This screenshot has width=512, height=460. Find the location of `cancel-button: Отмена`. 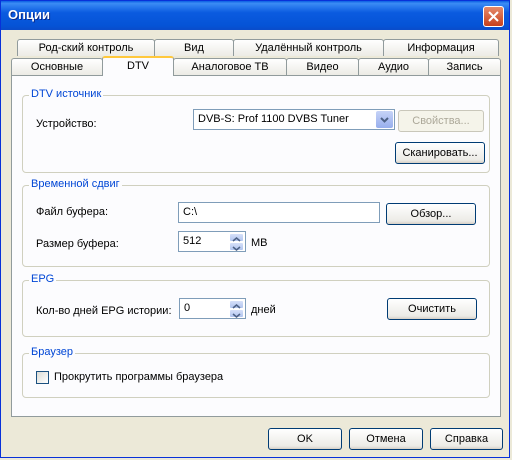

cancel-button: Отмена is located at coordinates (386, 439).